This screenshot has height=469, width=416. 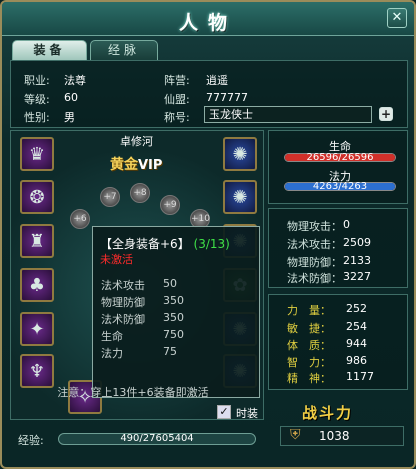 What do you see at coordinates (110, 197) in the screenshot?
I see `enhance-orb-icon: +7` at bounding box center [110, 197].